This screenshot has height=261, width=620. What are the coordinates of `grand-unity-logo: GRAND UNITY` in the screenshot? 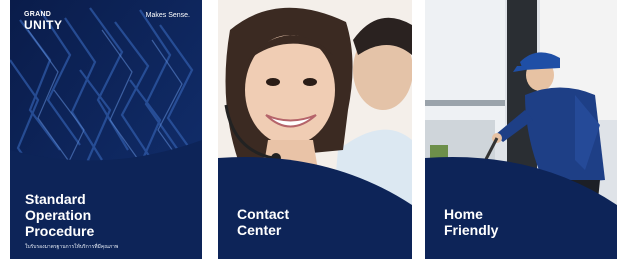 It's located at (43, 21).